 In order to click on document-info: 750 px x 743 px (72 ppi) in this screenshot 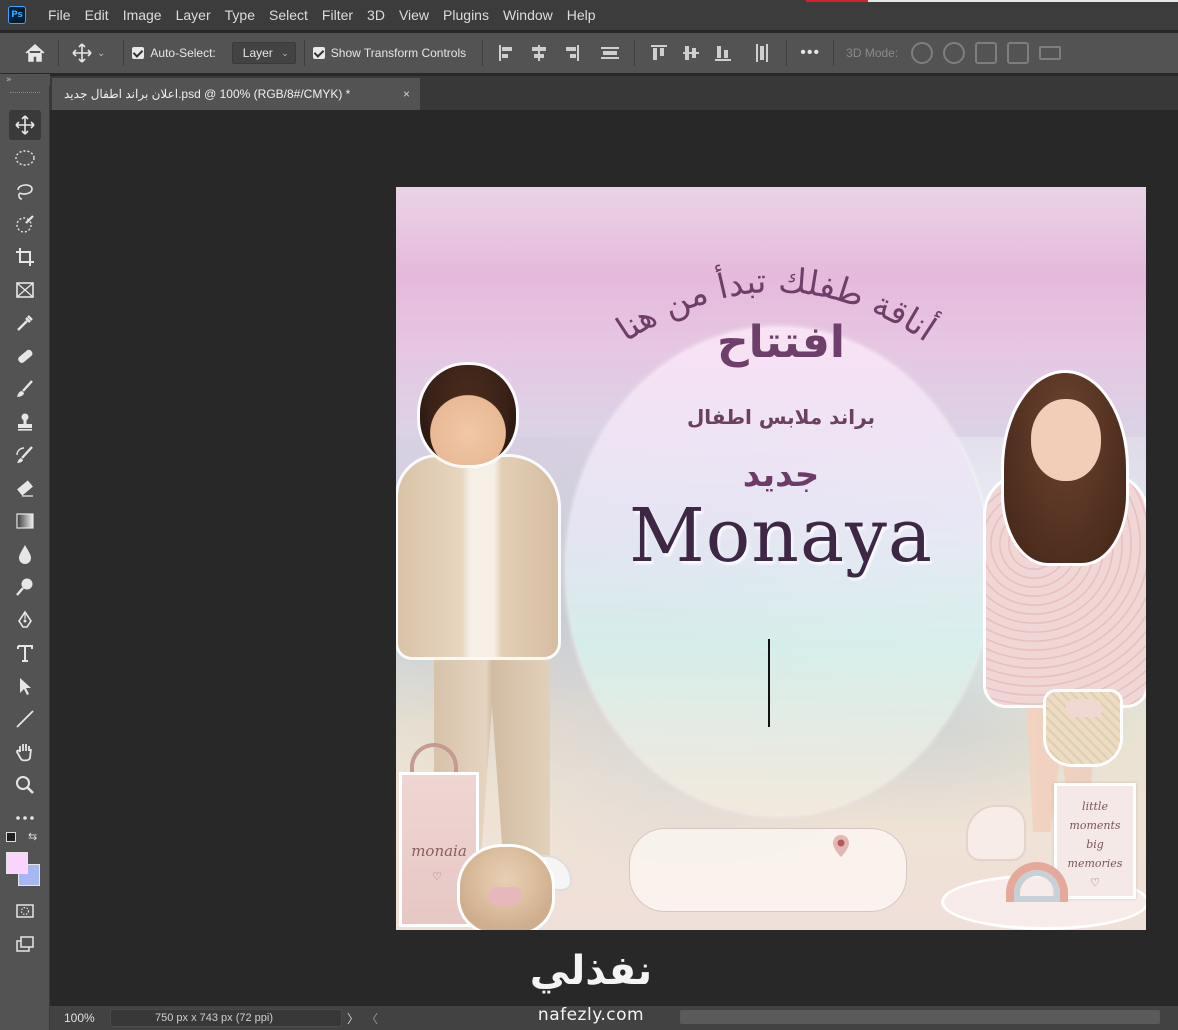, I will do `click(226, 1018)`.